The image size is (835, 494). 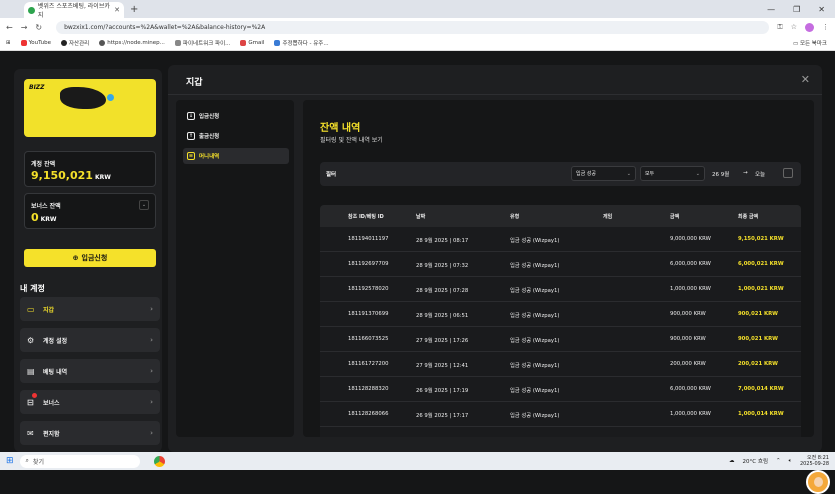 I want to click on scope-select-value: 모두, so click(x=650, y=174).